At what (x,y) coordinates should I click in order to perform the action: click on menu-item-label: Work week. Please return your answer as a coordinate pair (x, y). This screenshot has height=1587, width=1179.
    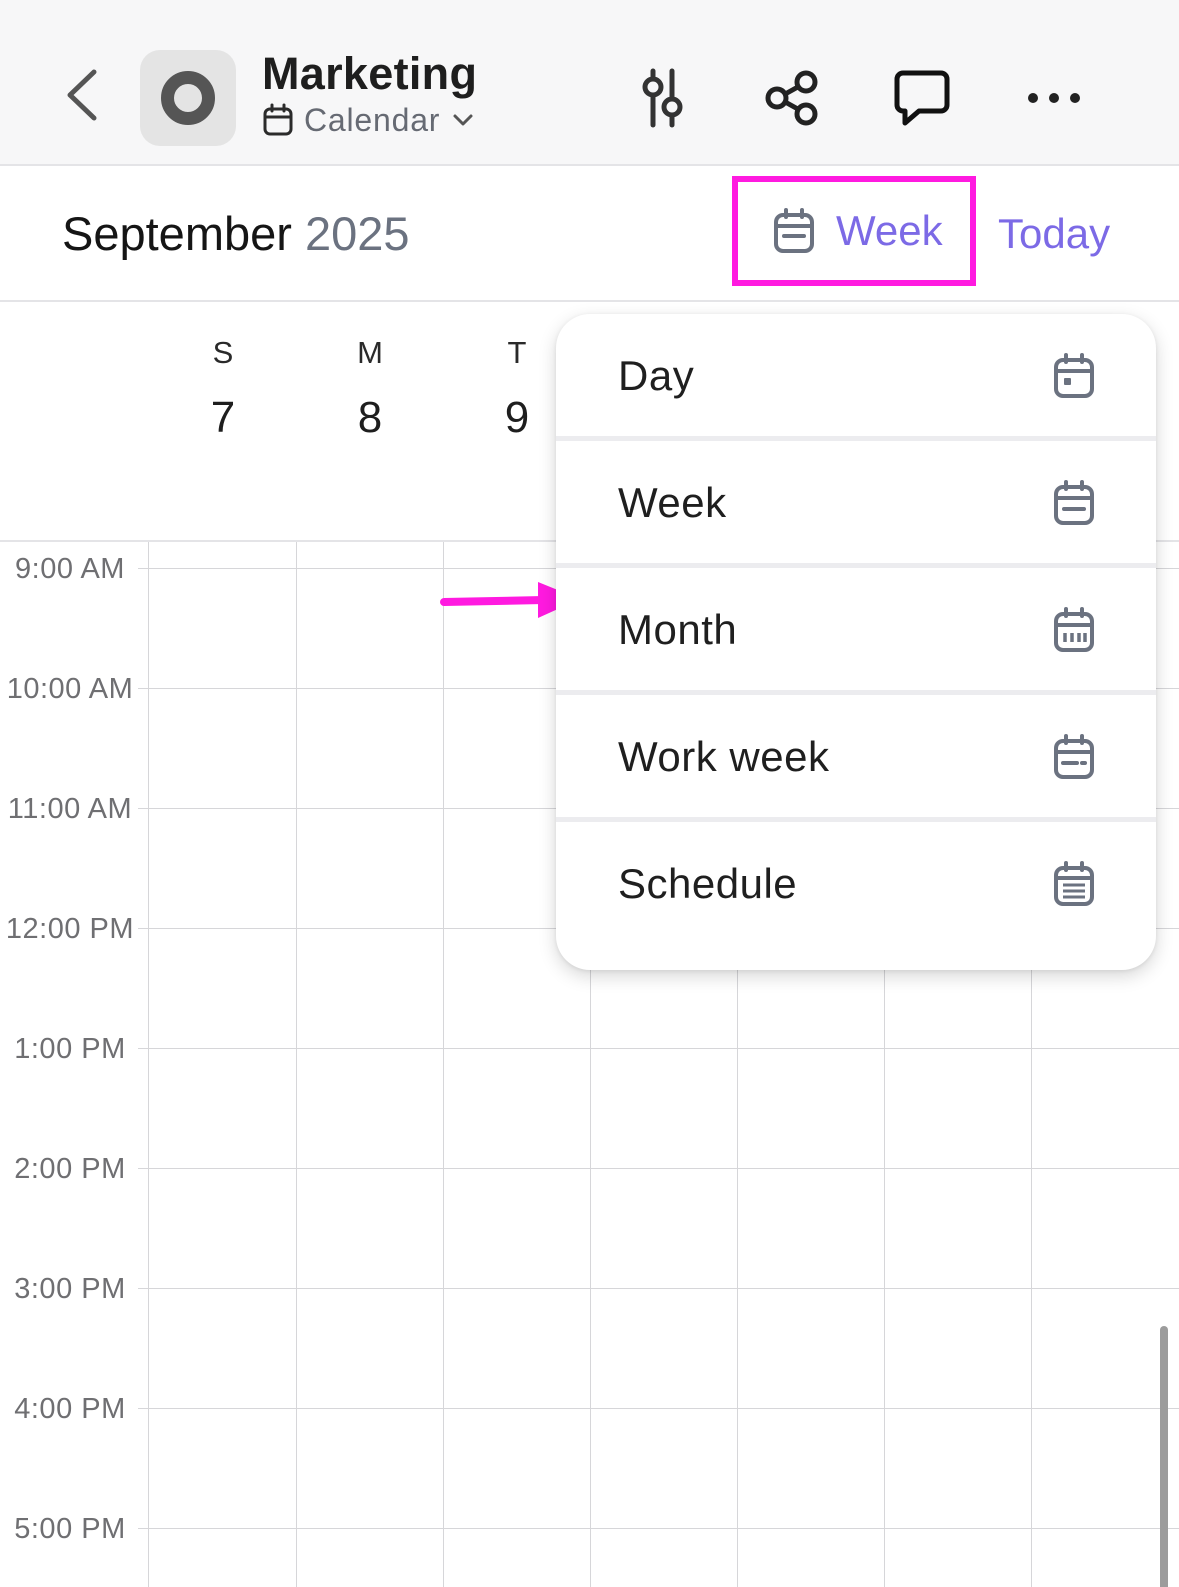
    Looking at the image, I should click on (724, 756).